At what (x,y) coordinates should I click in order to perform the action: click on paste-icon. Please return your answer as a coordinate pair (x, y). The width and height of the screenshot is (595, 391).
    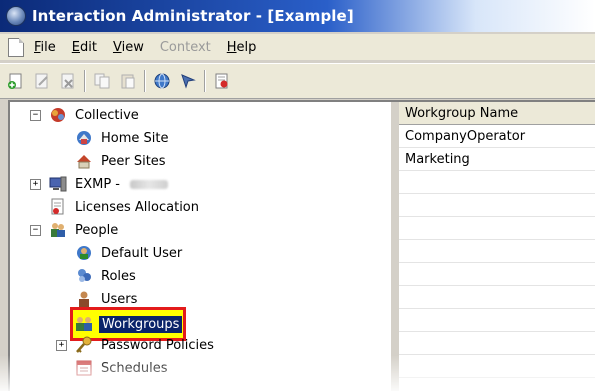
    Looking at the image, I should click on (128, 81).